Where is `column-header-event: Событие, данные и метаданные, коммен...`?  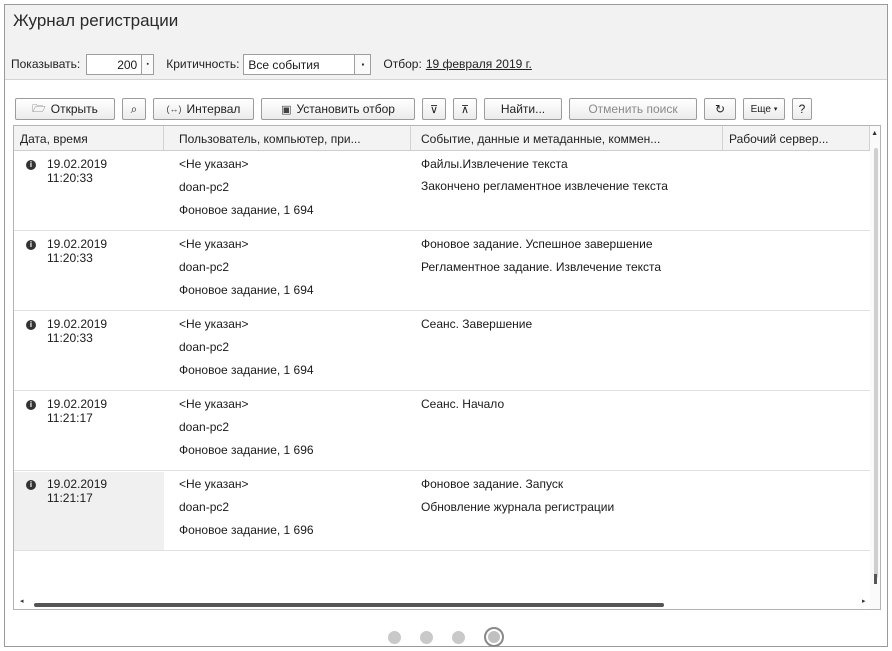
column-header-event: Событие, данные и метаданные, коммен... is located at coordinates (567, 138).